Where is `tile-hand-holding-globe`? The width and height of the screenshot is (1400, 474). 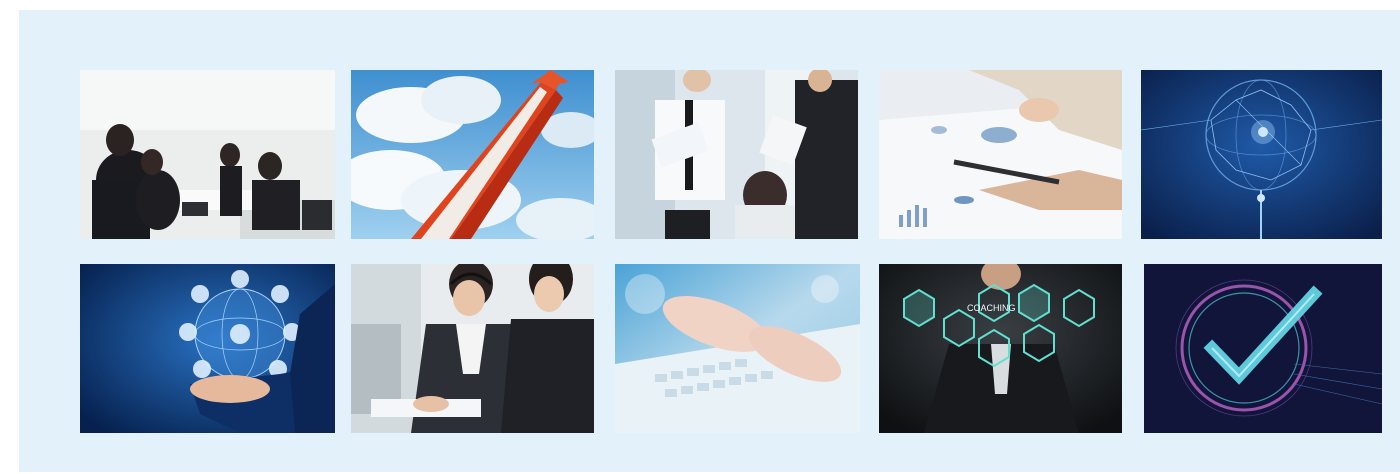
tile-hand-holding-globe is located at coordinates (207, 348).